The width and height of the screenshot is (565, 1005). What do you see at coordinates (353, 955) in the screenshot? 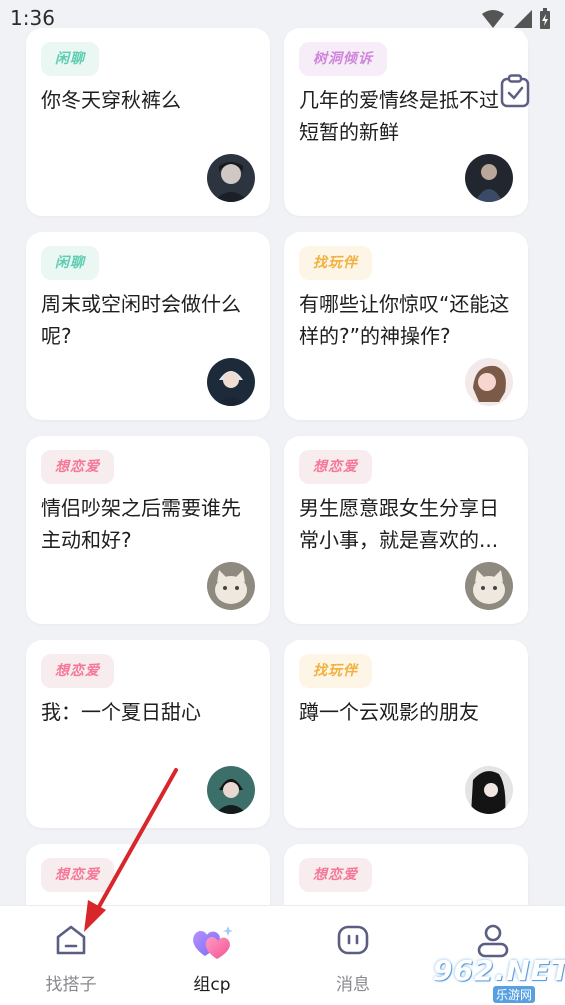
I see `tab-messages: 消息` at bounding box center [353, 955].